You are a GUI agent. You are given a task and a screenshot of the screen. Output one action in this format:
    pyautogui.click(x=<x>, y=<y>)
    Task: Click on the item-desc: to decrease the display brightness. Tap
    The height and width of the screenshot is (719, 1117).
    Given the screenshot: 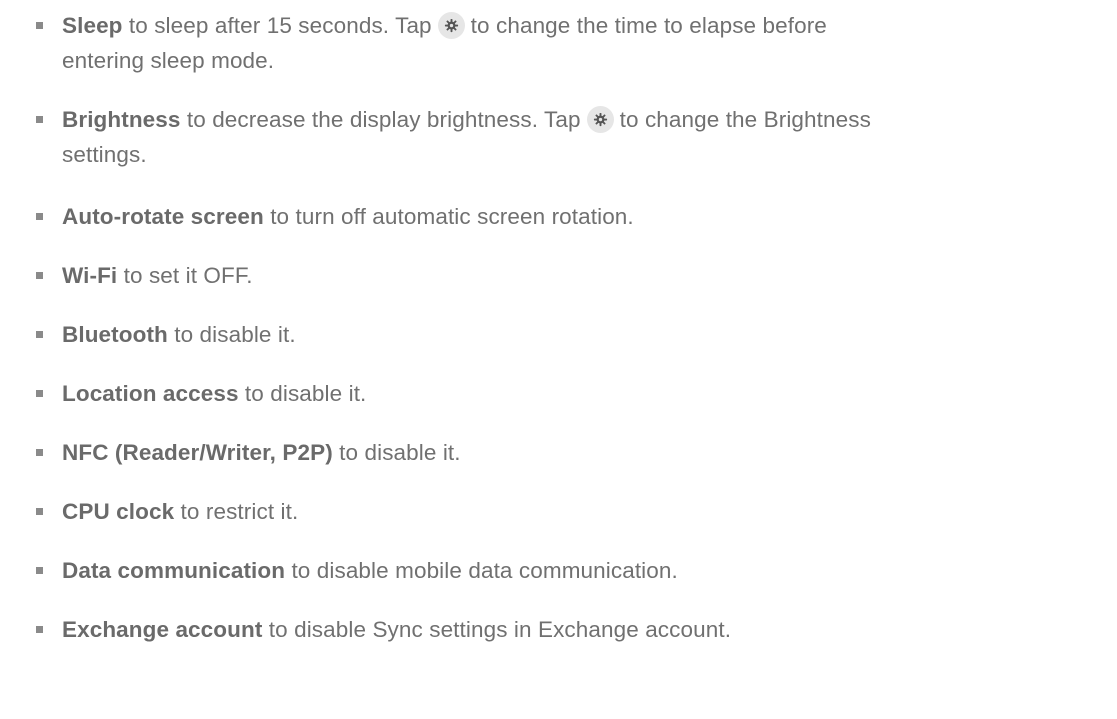 What is the action you would take?
    pyautogui.click(x=380, y=119)
    